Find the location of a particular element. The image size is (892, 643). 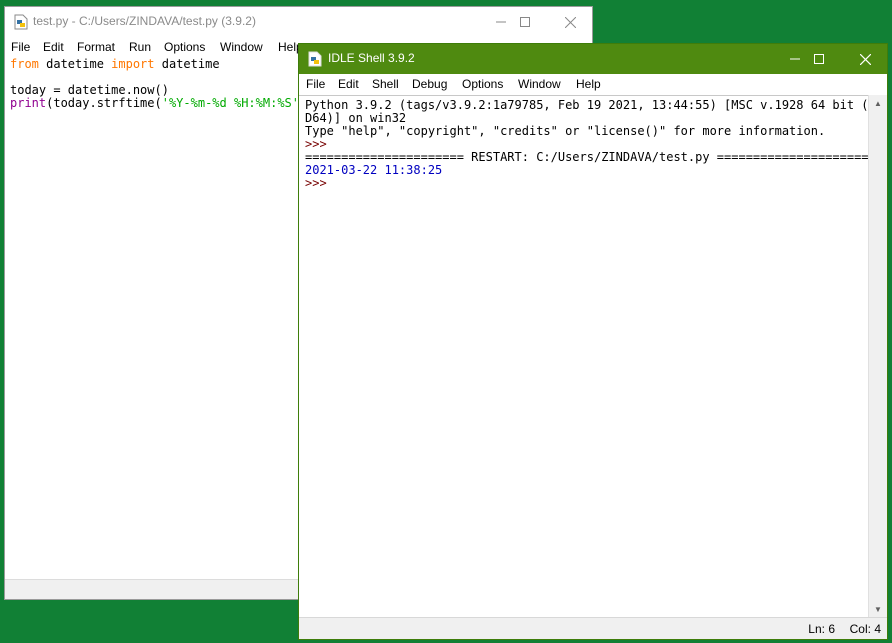

shell-close-button is located at coordinates (864, 59).